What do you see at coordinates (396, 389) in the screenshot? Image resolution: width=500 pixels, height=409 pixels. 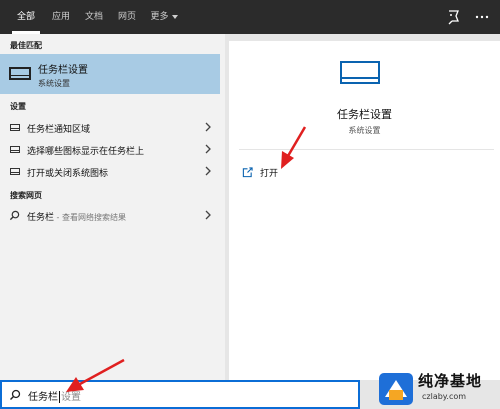 I see `logo-icon` at bounding box center [396, 389].